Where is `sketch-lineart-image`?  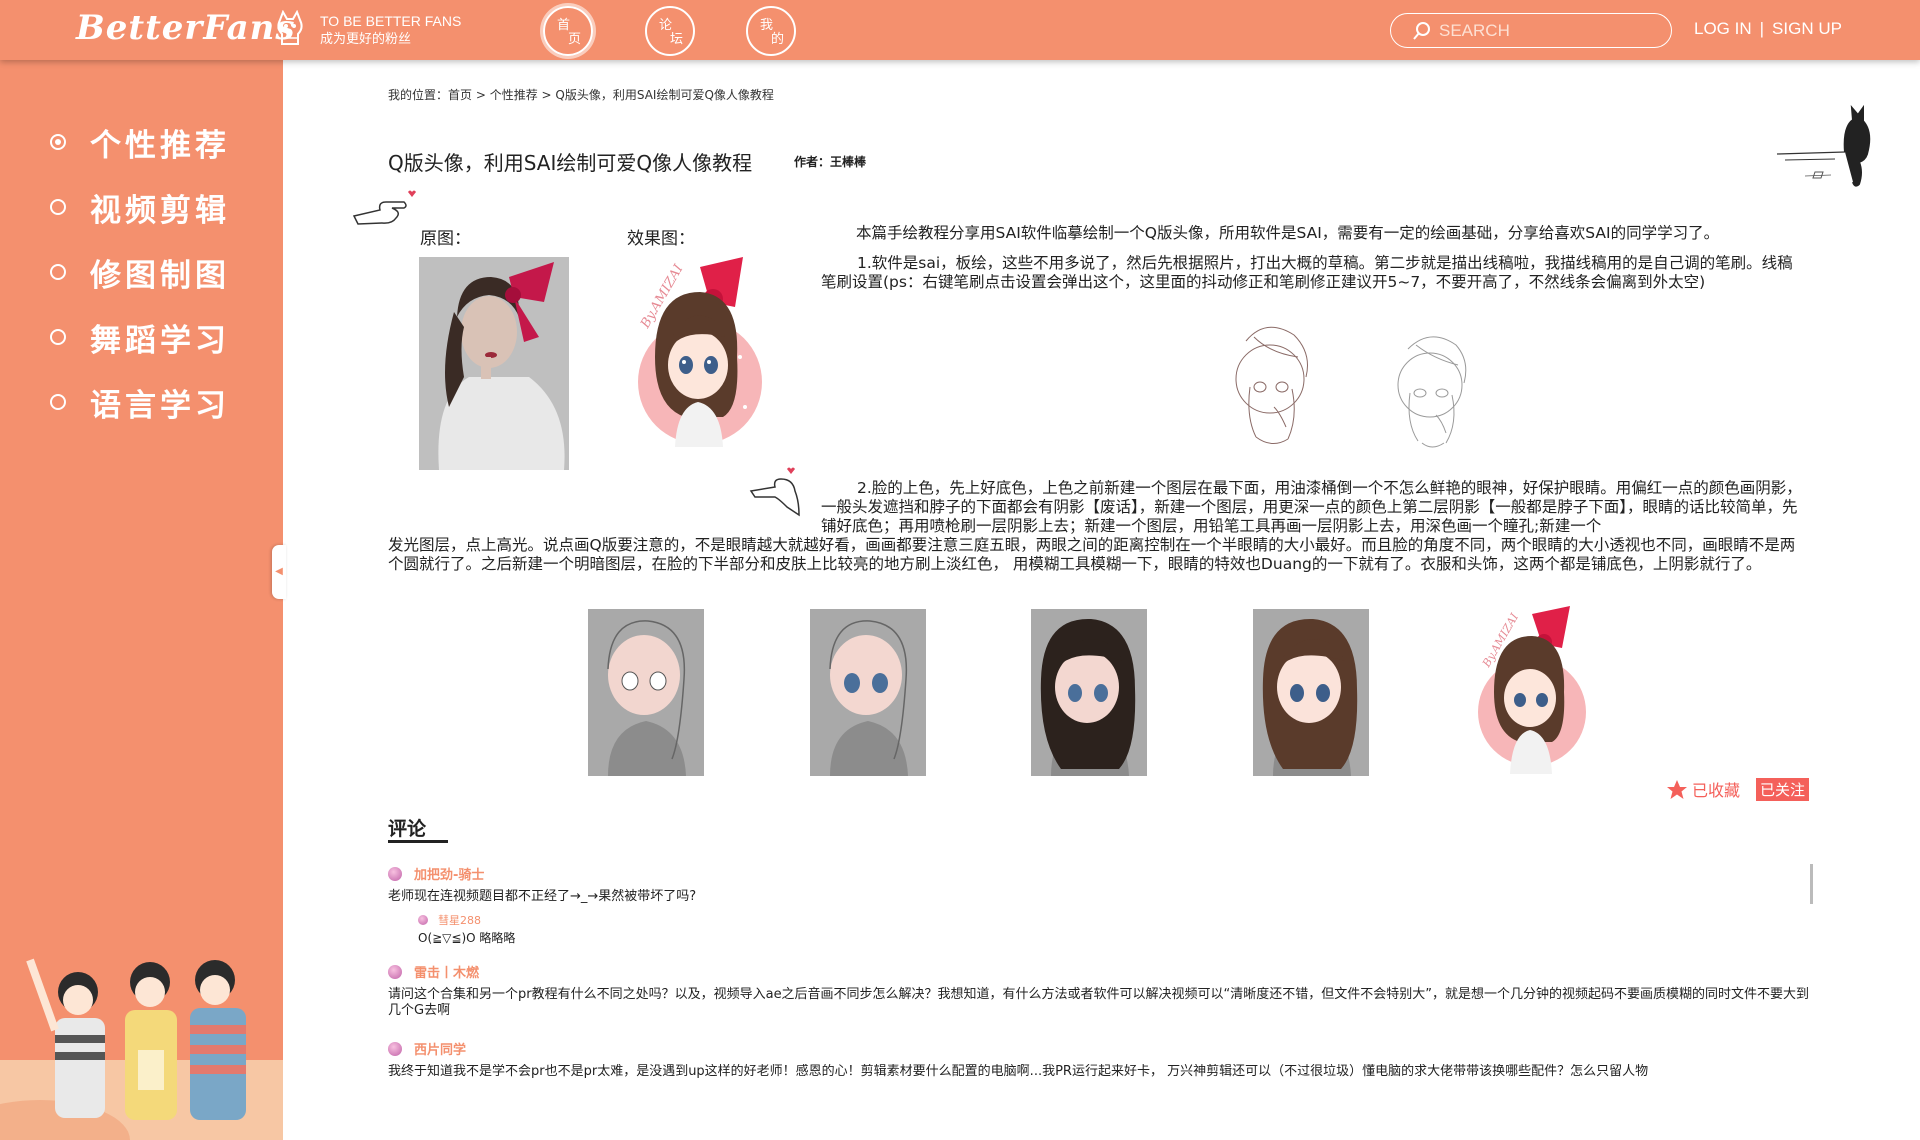 sketch-lineart-image is located at coordinates (1432, 392).